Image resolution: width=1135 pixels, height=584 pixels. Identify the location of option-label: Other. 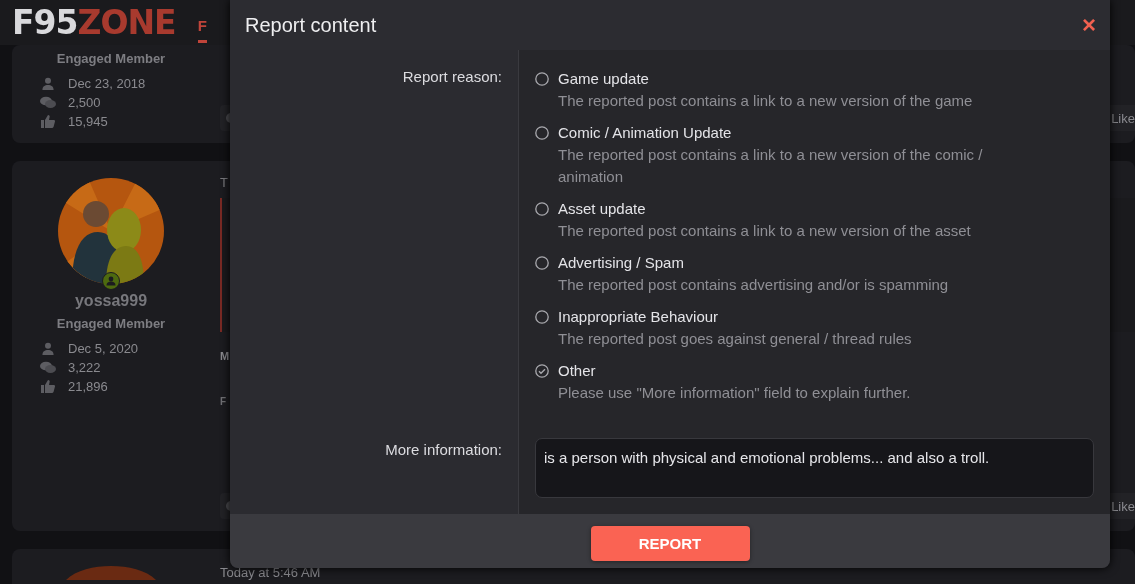
(734, 371).